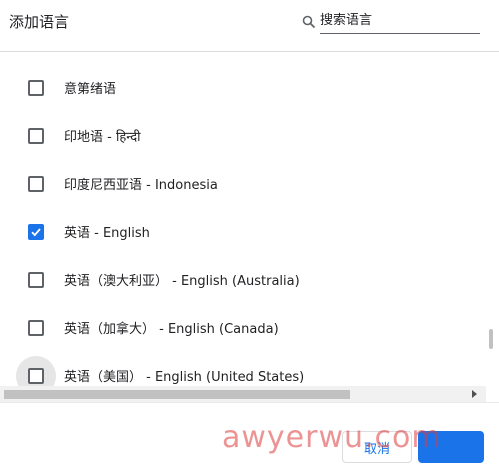 Image resolution: width=499 pixels, height=471 pixels. I want to click on vertical-scrollbar-thumb, so click(491, 339).